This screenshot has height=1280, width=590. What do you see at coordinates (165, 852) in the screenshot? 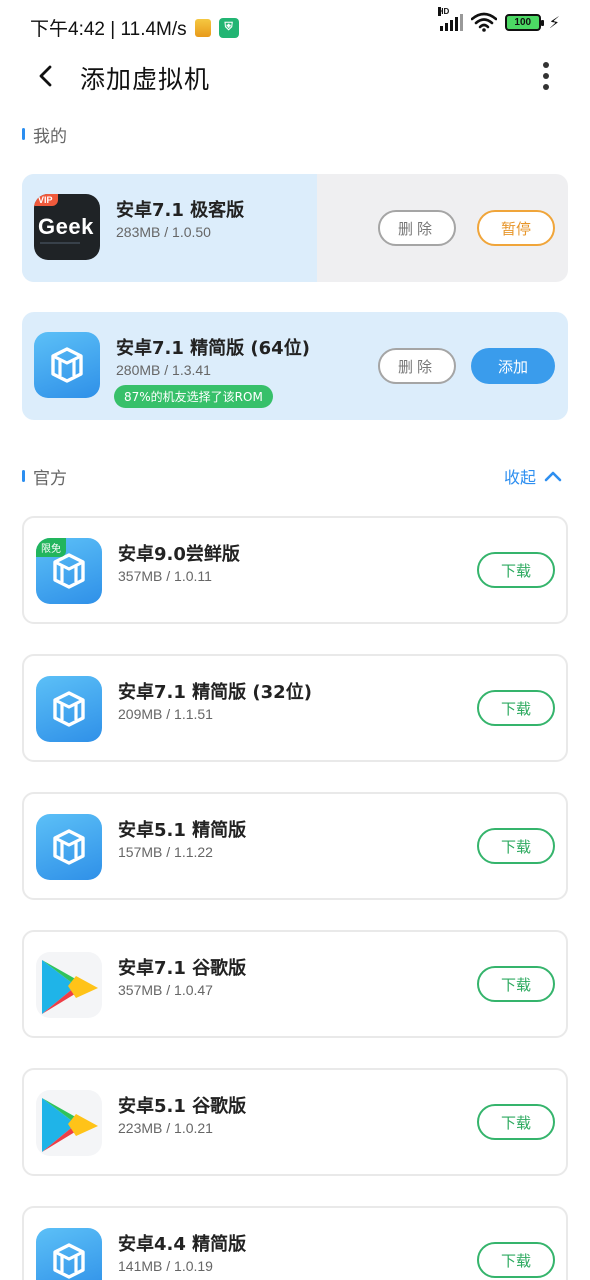
I see `vm-size-version: 157MB / 1.1.22` at bounding box center [165, 852].